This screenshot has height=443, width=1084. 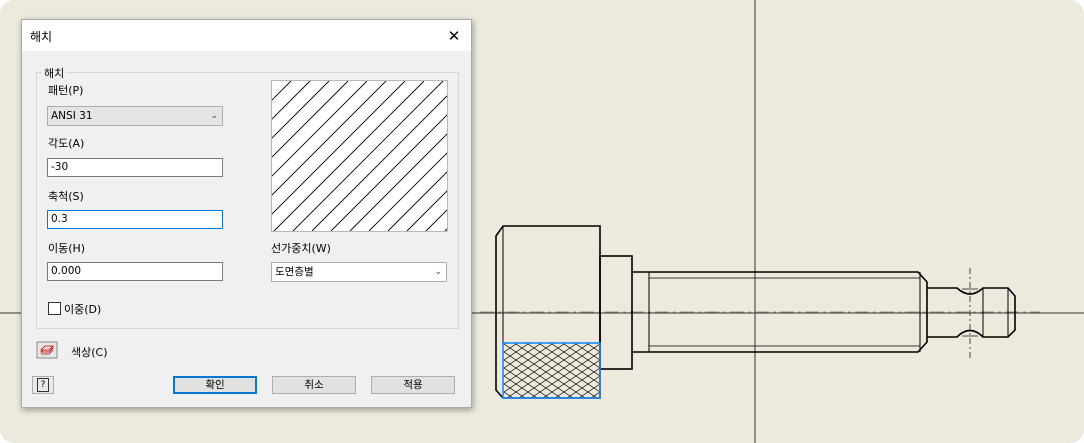 I want to click on pattern-value: ANSI 31, so click(x=72, y=116).